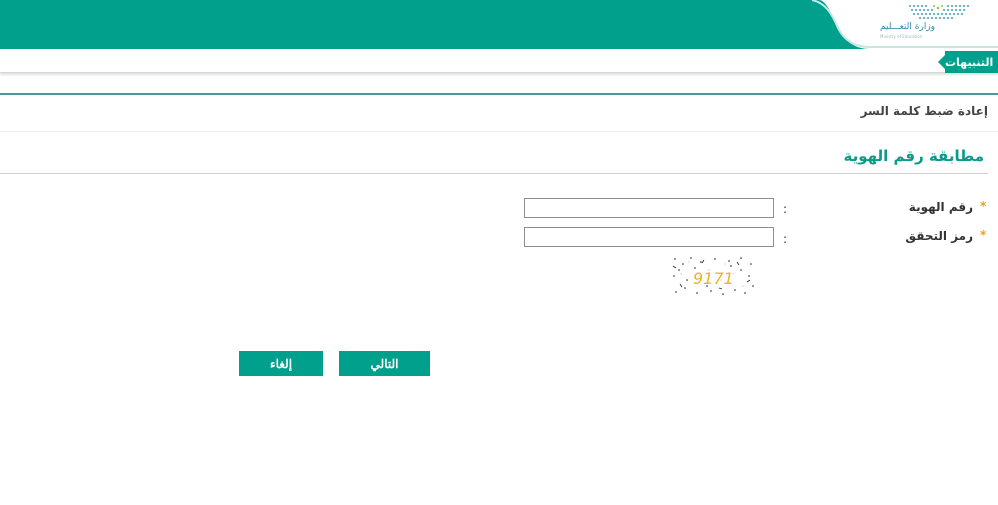  I want to click on ministry-subtitle: Ministry of Education, so click(901, 36).